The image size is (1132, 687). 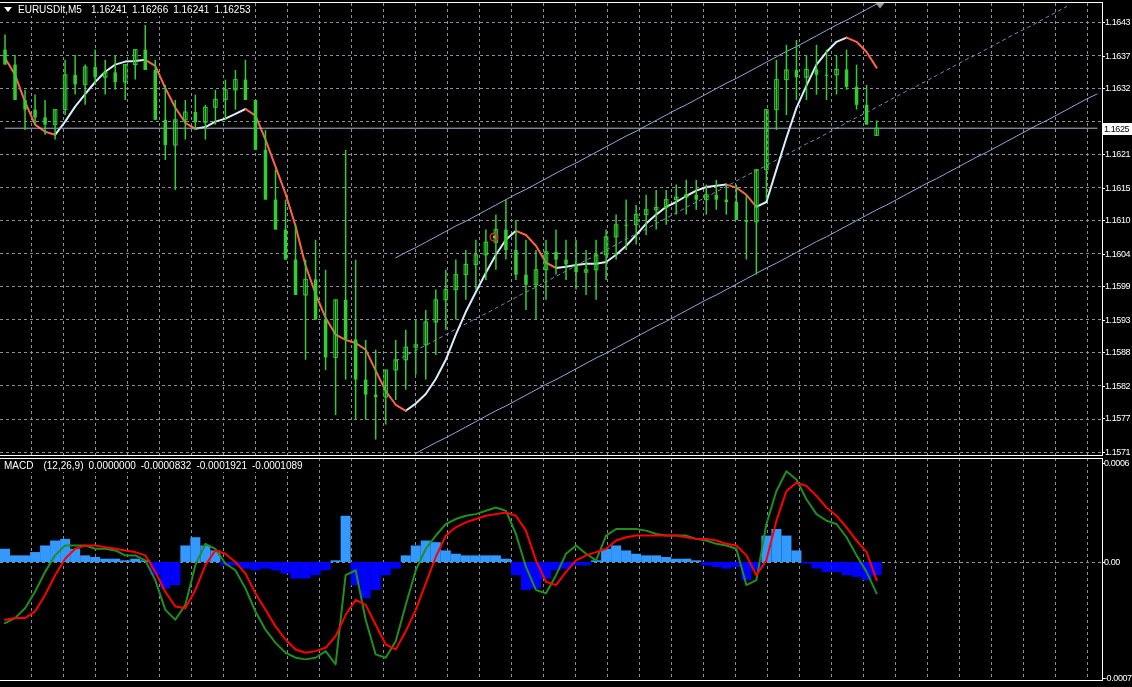 I want to click on indicator-params: (12,26,9), so click(x=63, y=465).